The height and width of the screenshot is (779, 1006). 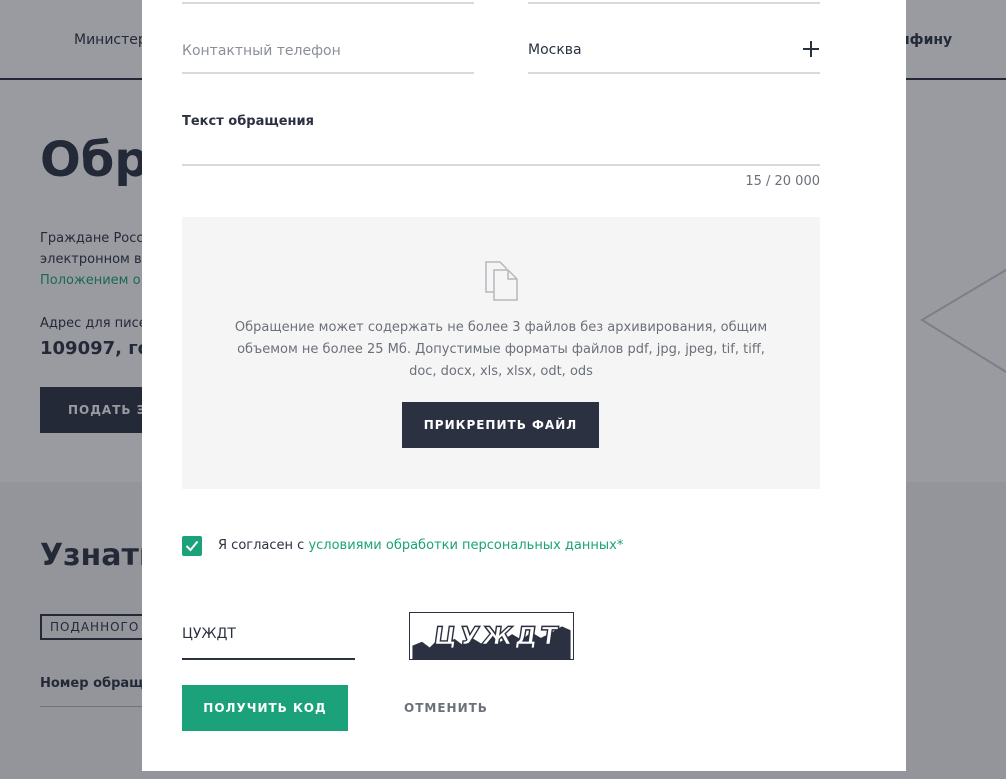 I want to click on message-label: Текст обращения, so click(x=248, y=121).